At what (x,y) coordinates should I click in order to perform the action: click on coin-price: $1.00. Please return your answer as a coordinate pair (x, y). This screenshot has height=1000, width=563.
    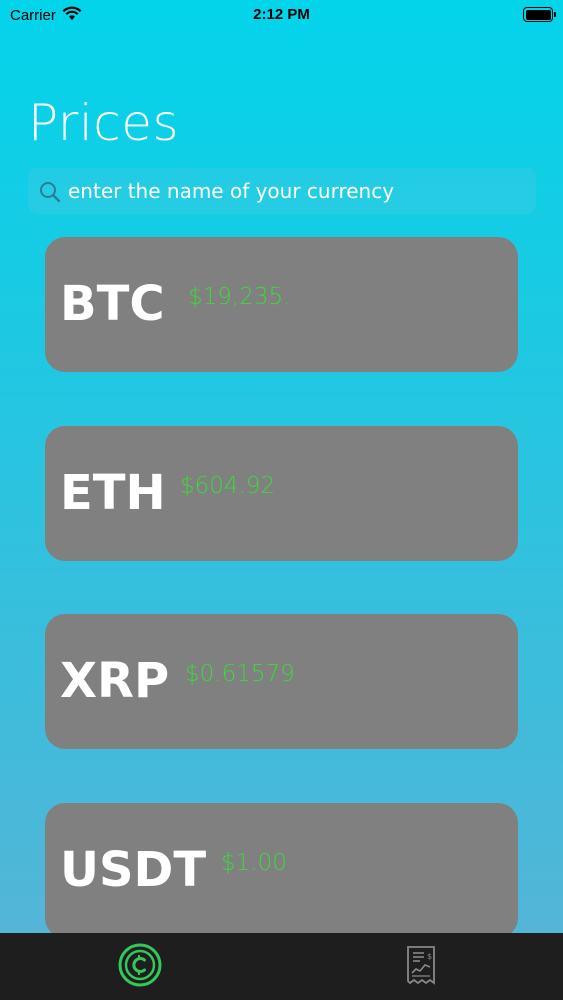
    Looking at the image, I should click on (254, 863).